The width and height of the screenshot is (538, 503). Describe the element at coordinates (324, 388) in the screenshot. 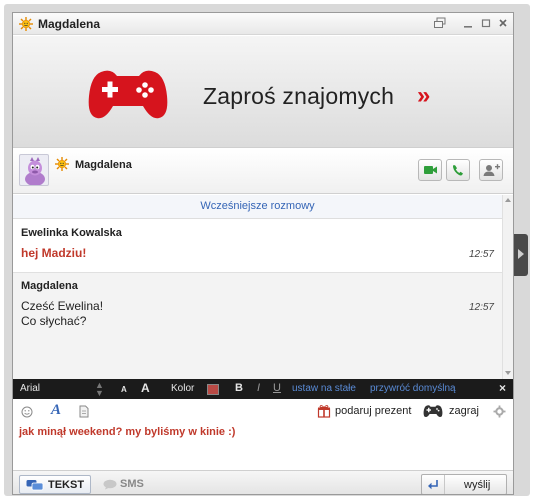

I see `set-default-link: ustaw na stałe` at that location.